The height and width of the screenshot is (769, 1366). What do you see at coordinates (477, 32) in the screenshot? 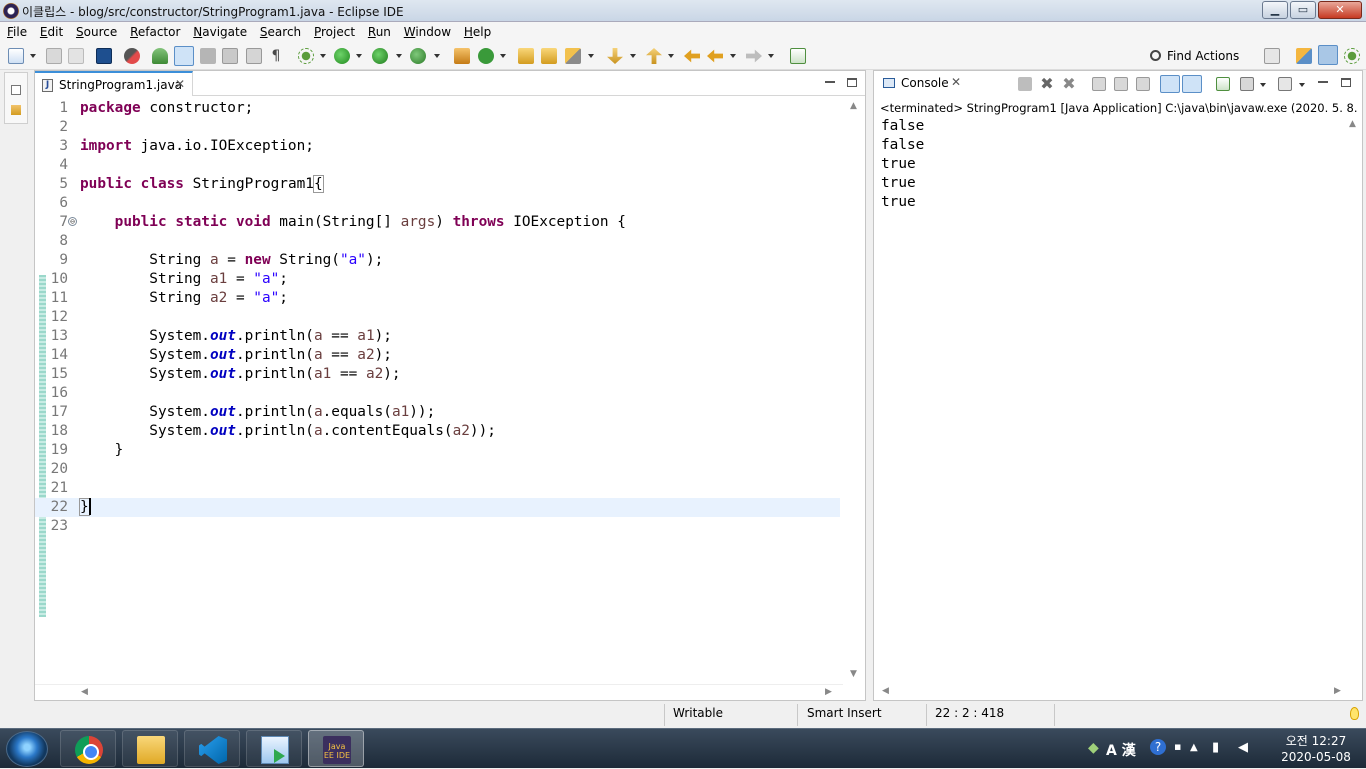
I see `menu-help: Help` at bounding box center [477, 32].